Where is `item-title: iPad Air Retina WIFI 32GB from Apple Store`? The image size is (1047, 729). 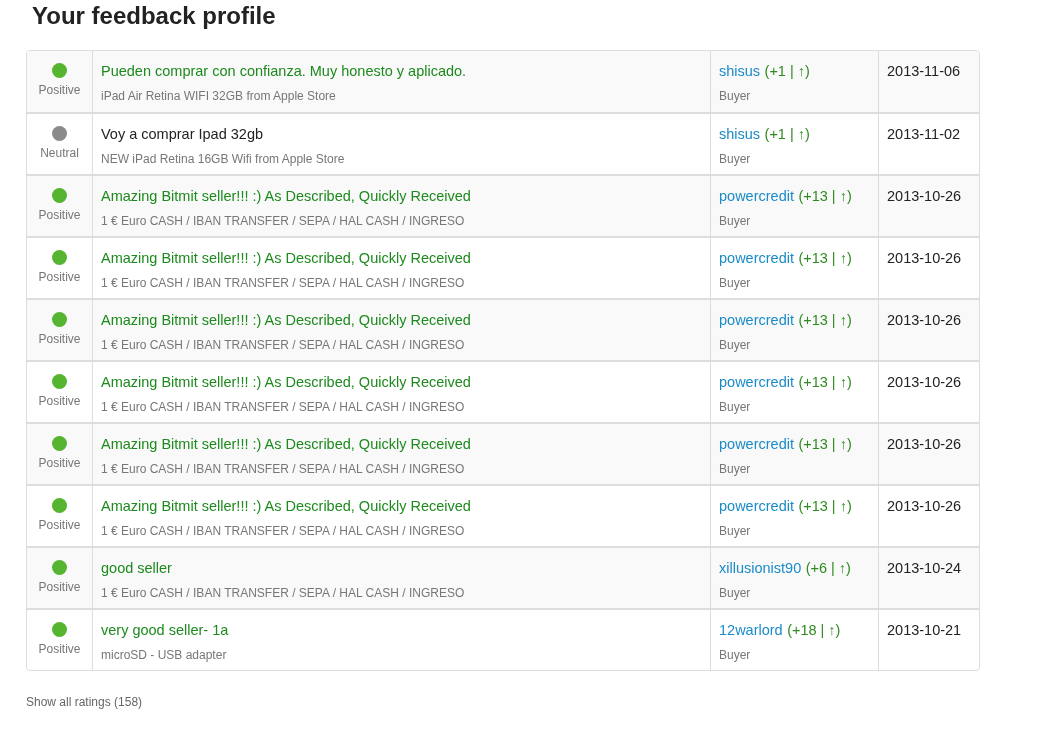
item-title: iPad Air Retina WIFI 32GB from Apple Store is located at coordinates (219, 96).